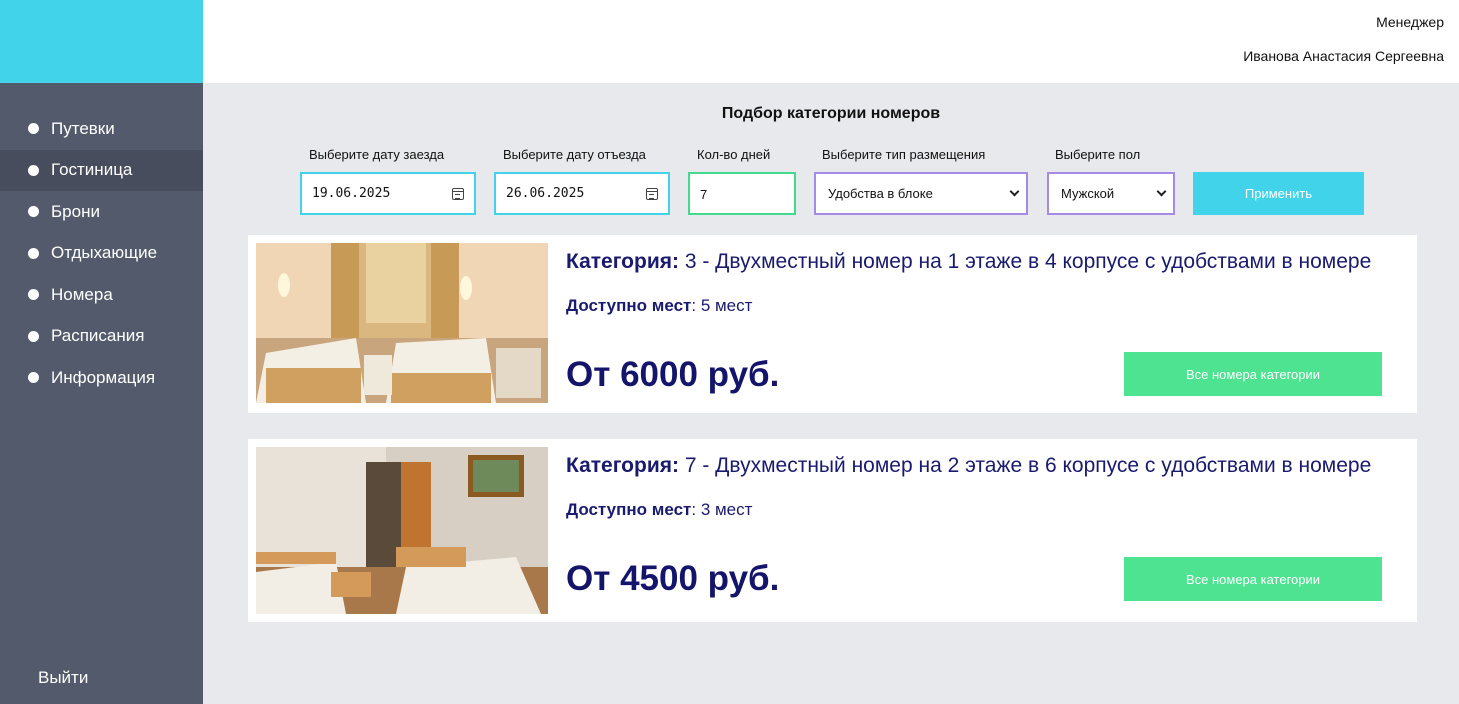  Describe the element at coordinates (545, 193) in the screenshot. I see `checkout-date-value: 26.06.2025` at that location.